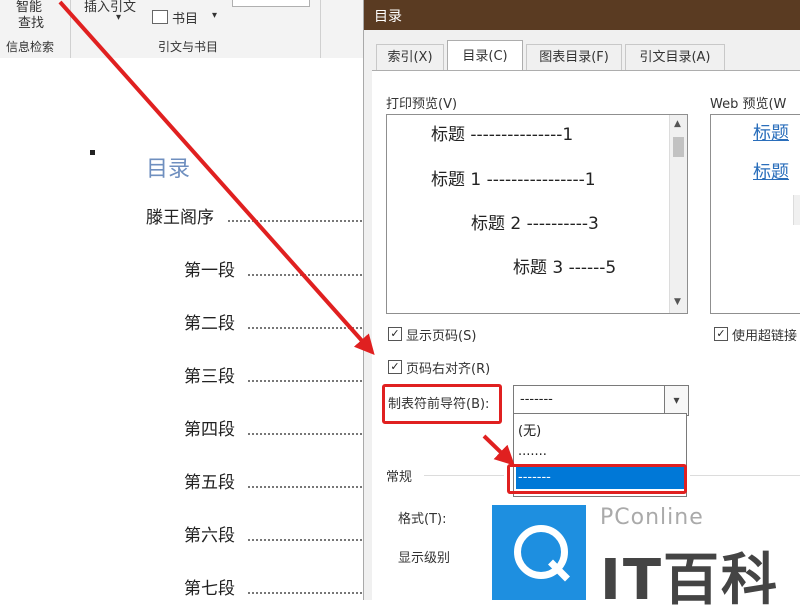 The image size is (800, 616). Describe the element at coordinates (498, 450) in the screenshot. I see `annotation-arrow` at that location.